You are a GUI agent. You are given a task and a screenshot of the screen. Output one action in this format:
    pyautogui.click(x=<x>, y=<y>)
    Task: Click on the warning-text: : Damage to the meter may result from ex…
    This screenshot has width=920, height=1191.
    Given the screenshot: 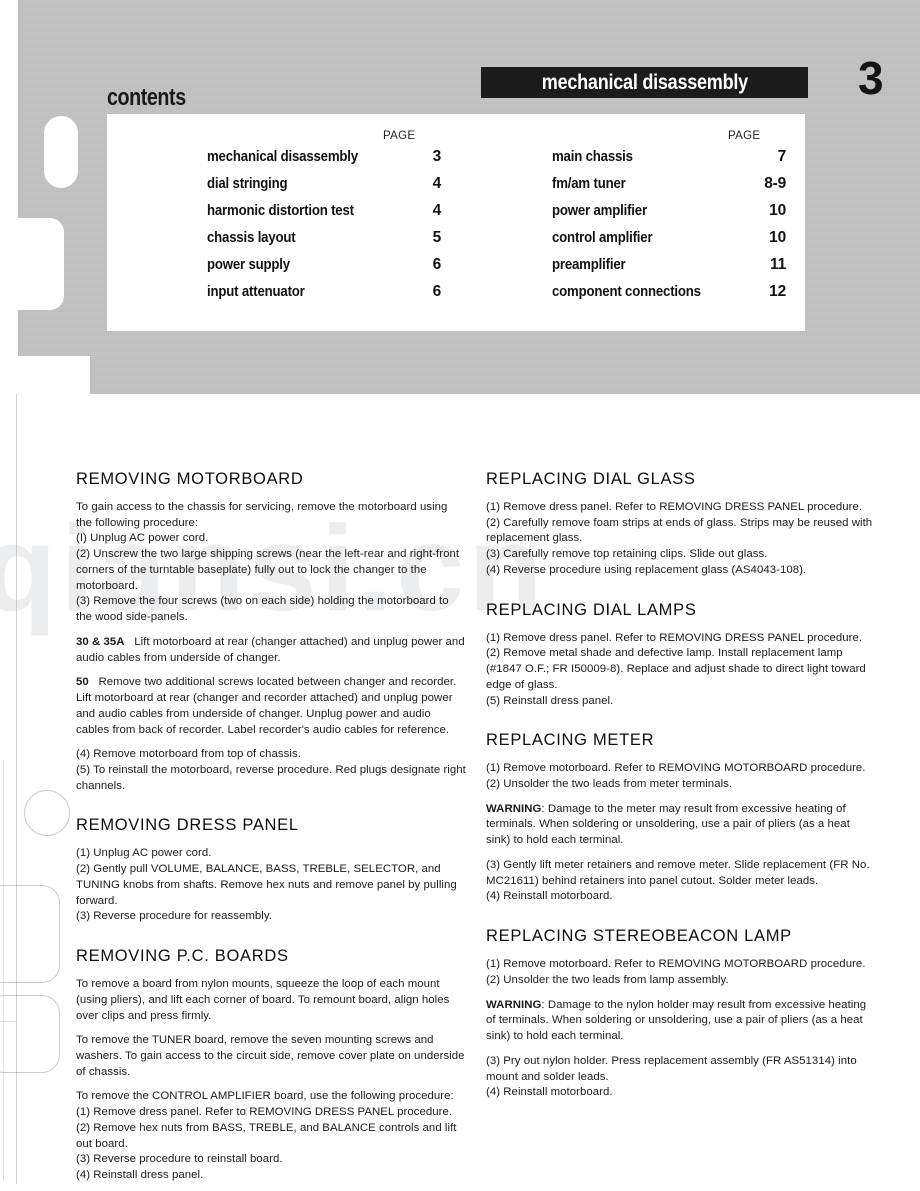 What is the action you would take?
    pyautogui.click(x=668, y=824)
    